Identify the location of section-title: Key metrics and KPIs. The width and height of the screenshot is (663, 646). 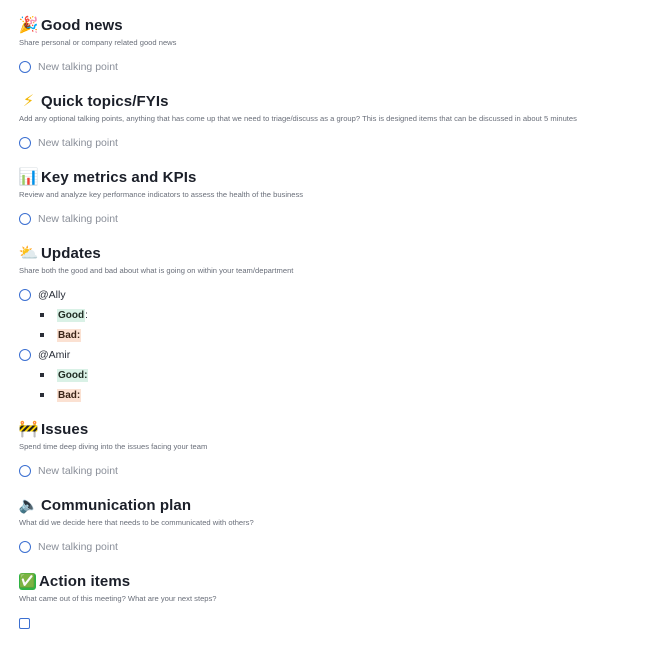
(118, 177).